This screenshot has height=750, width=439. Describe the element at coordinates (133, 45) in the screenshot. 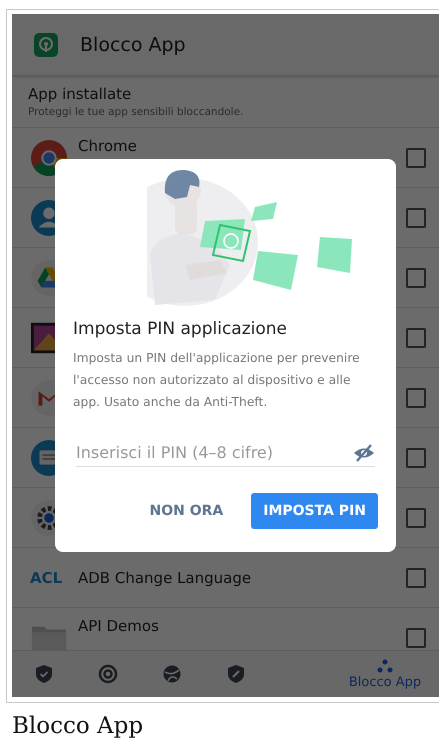

I see `app-title: Blocco App` at that location.